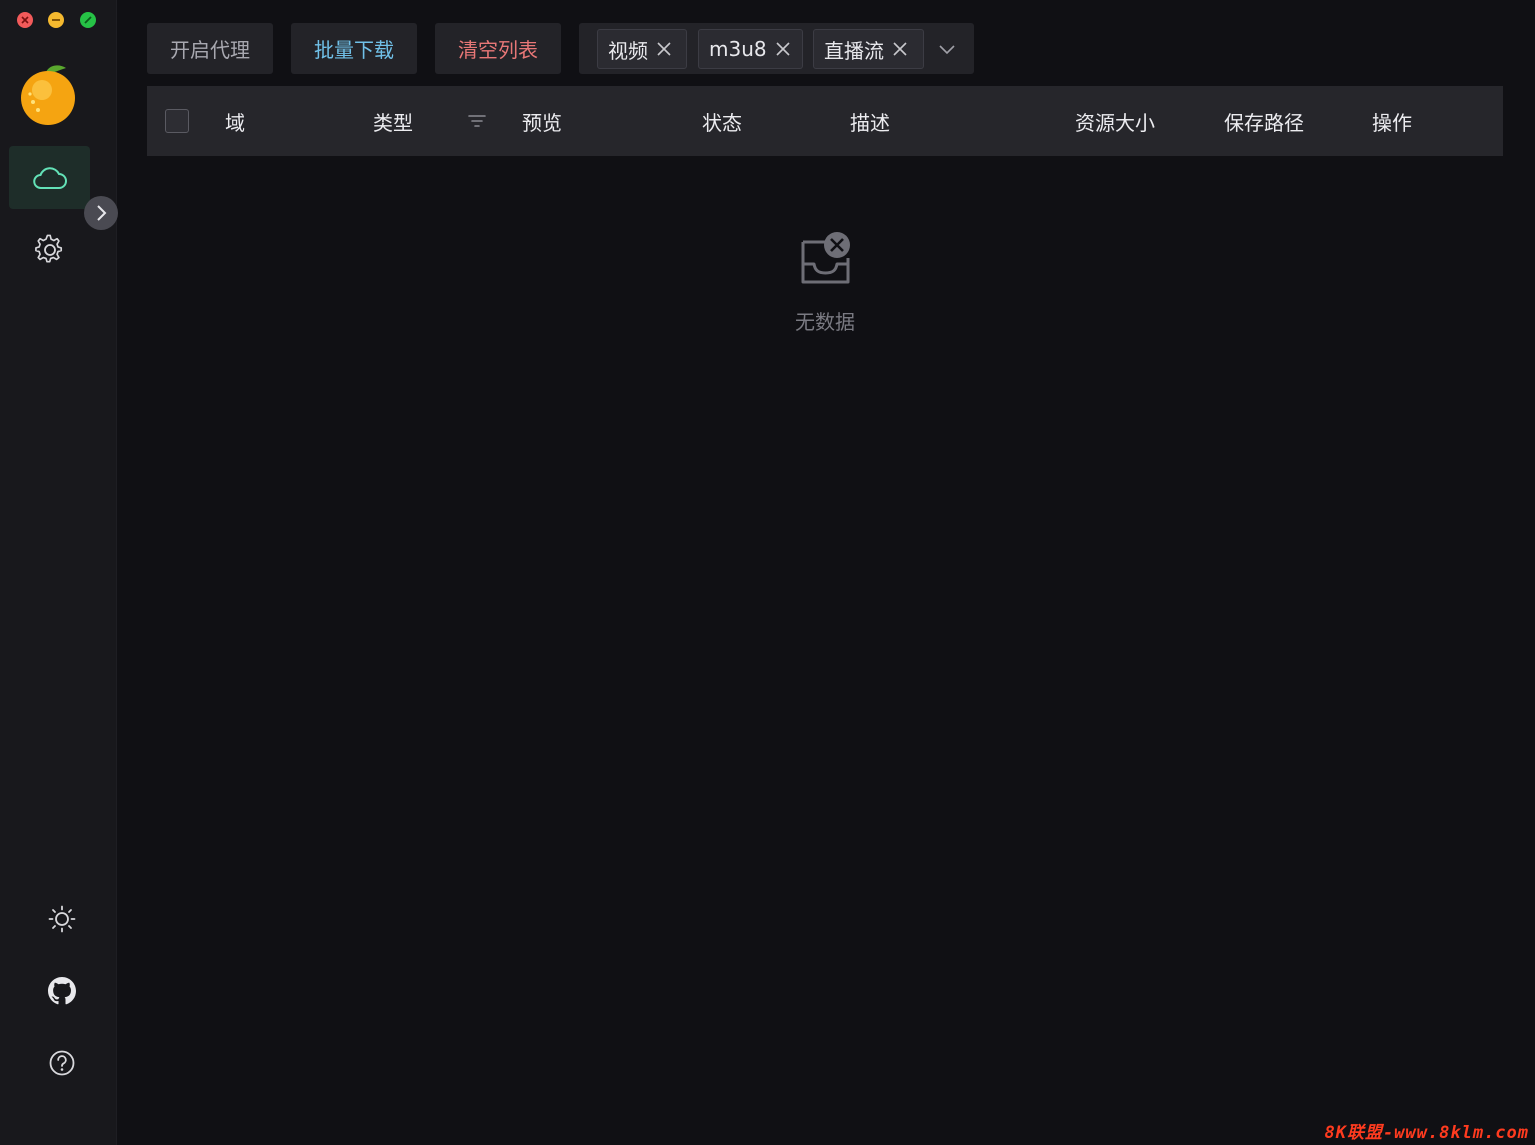 This screenshot has width=1535, height=1145. I want to click on sun-icon, so click(62, 919).